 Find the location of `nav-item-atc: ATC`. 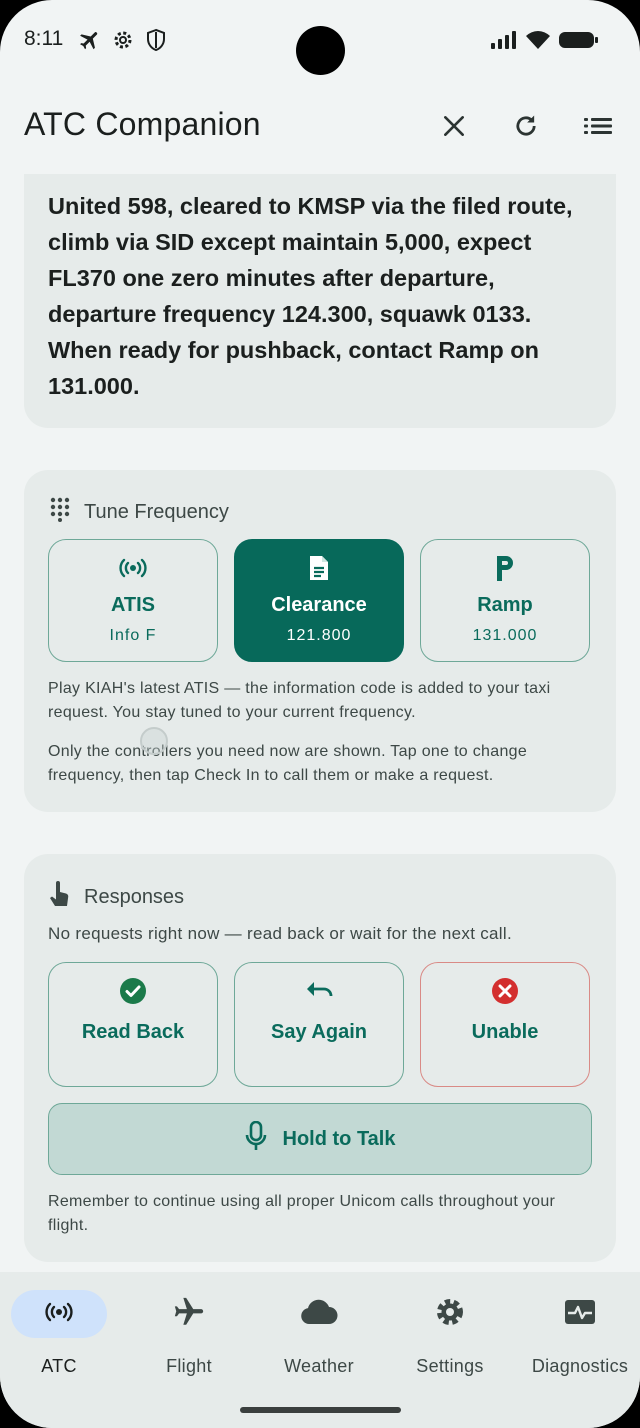

nav-item-atc: ATC is located at coordinates (59, 1333).